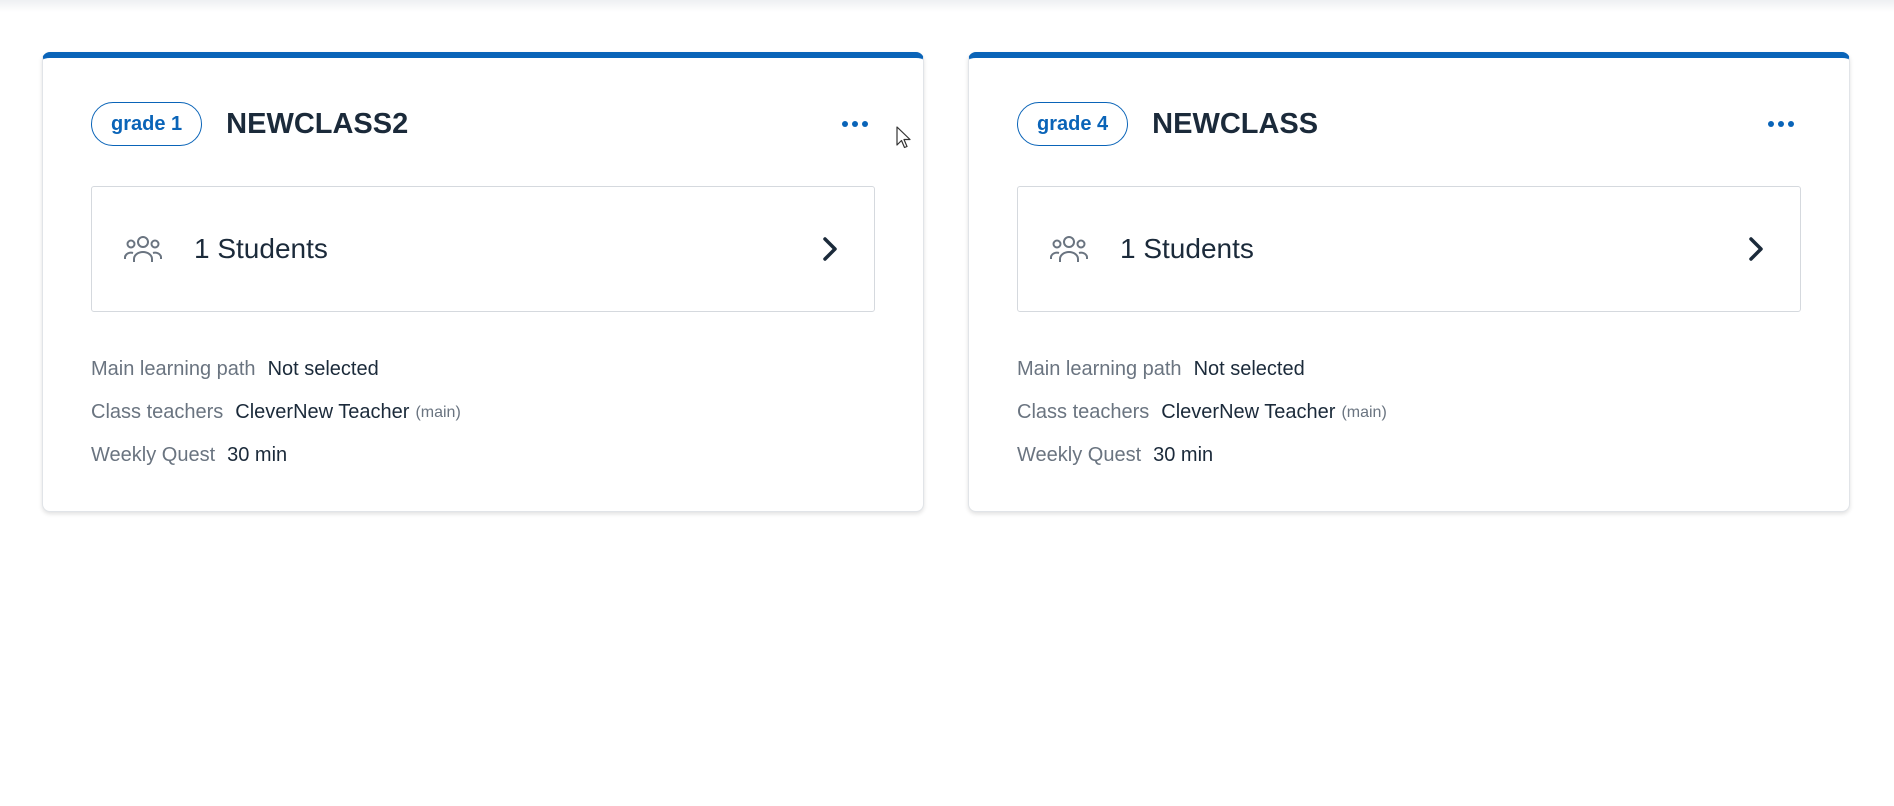 The image size is (1894, 806). I want to click on class-name: NEWCLASS2, so click(317, 124).